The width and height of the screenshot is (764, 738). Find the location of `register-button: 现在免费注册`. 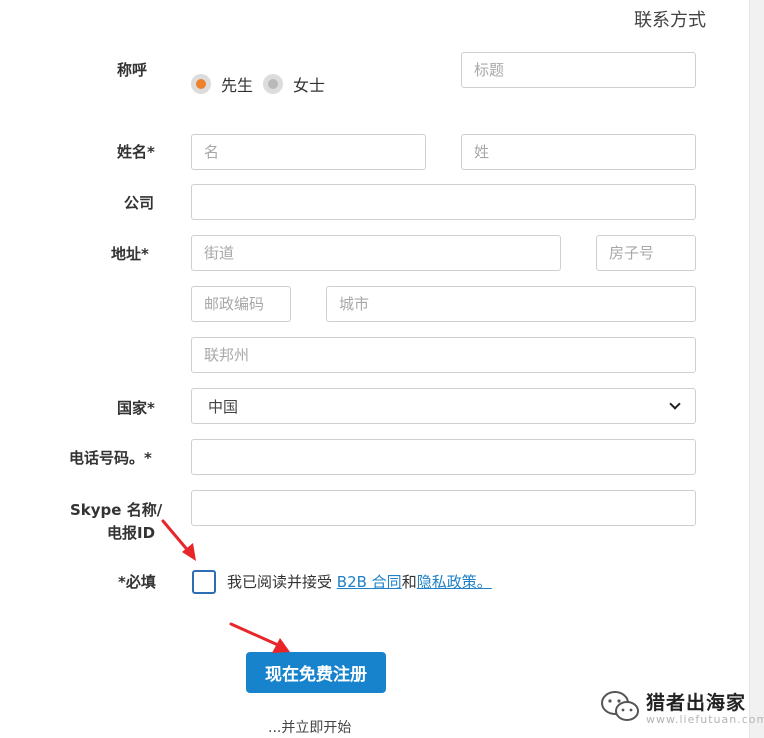

register-button: 现在免费注册 is located at coordinates (316, 672).